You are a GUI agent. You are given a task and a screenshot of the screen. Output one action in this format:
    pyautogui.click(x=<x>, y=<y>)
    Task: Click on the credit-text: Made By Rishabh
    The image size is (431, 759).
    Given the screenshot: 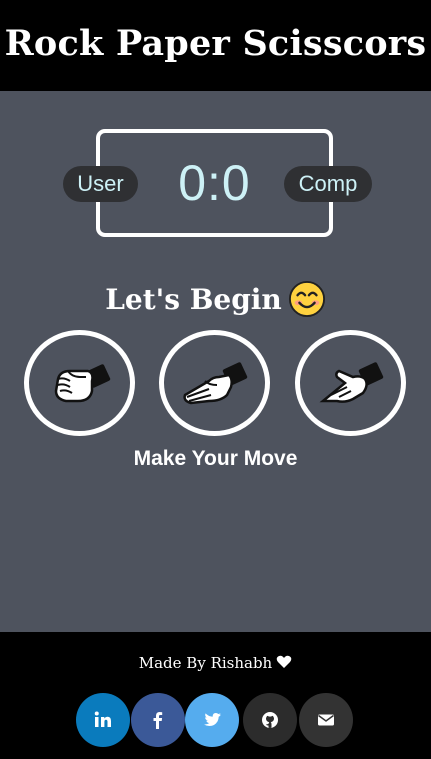 What is the action you would take?
    pyautogui.click(x=205, y=663)
    